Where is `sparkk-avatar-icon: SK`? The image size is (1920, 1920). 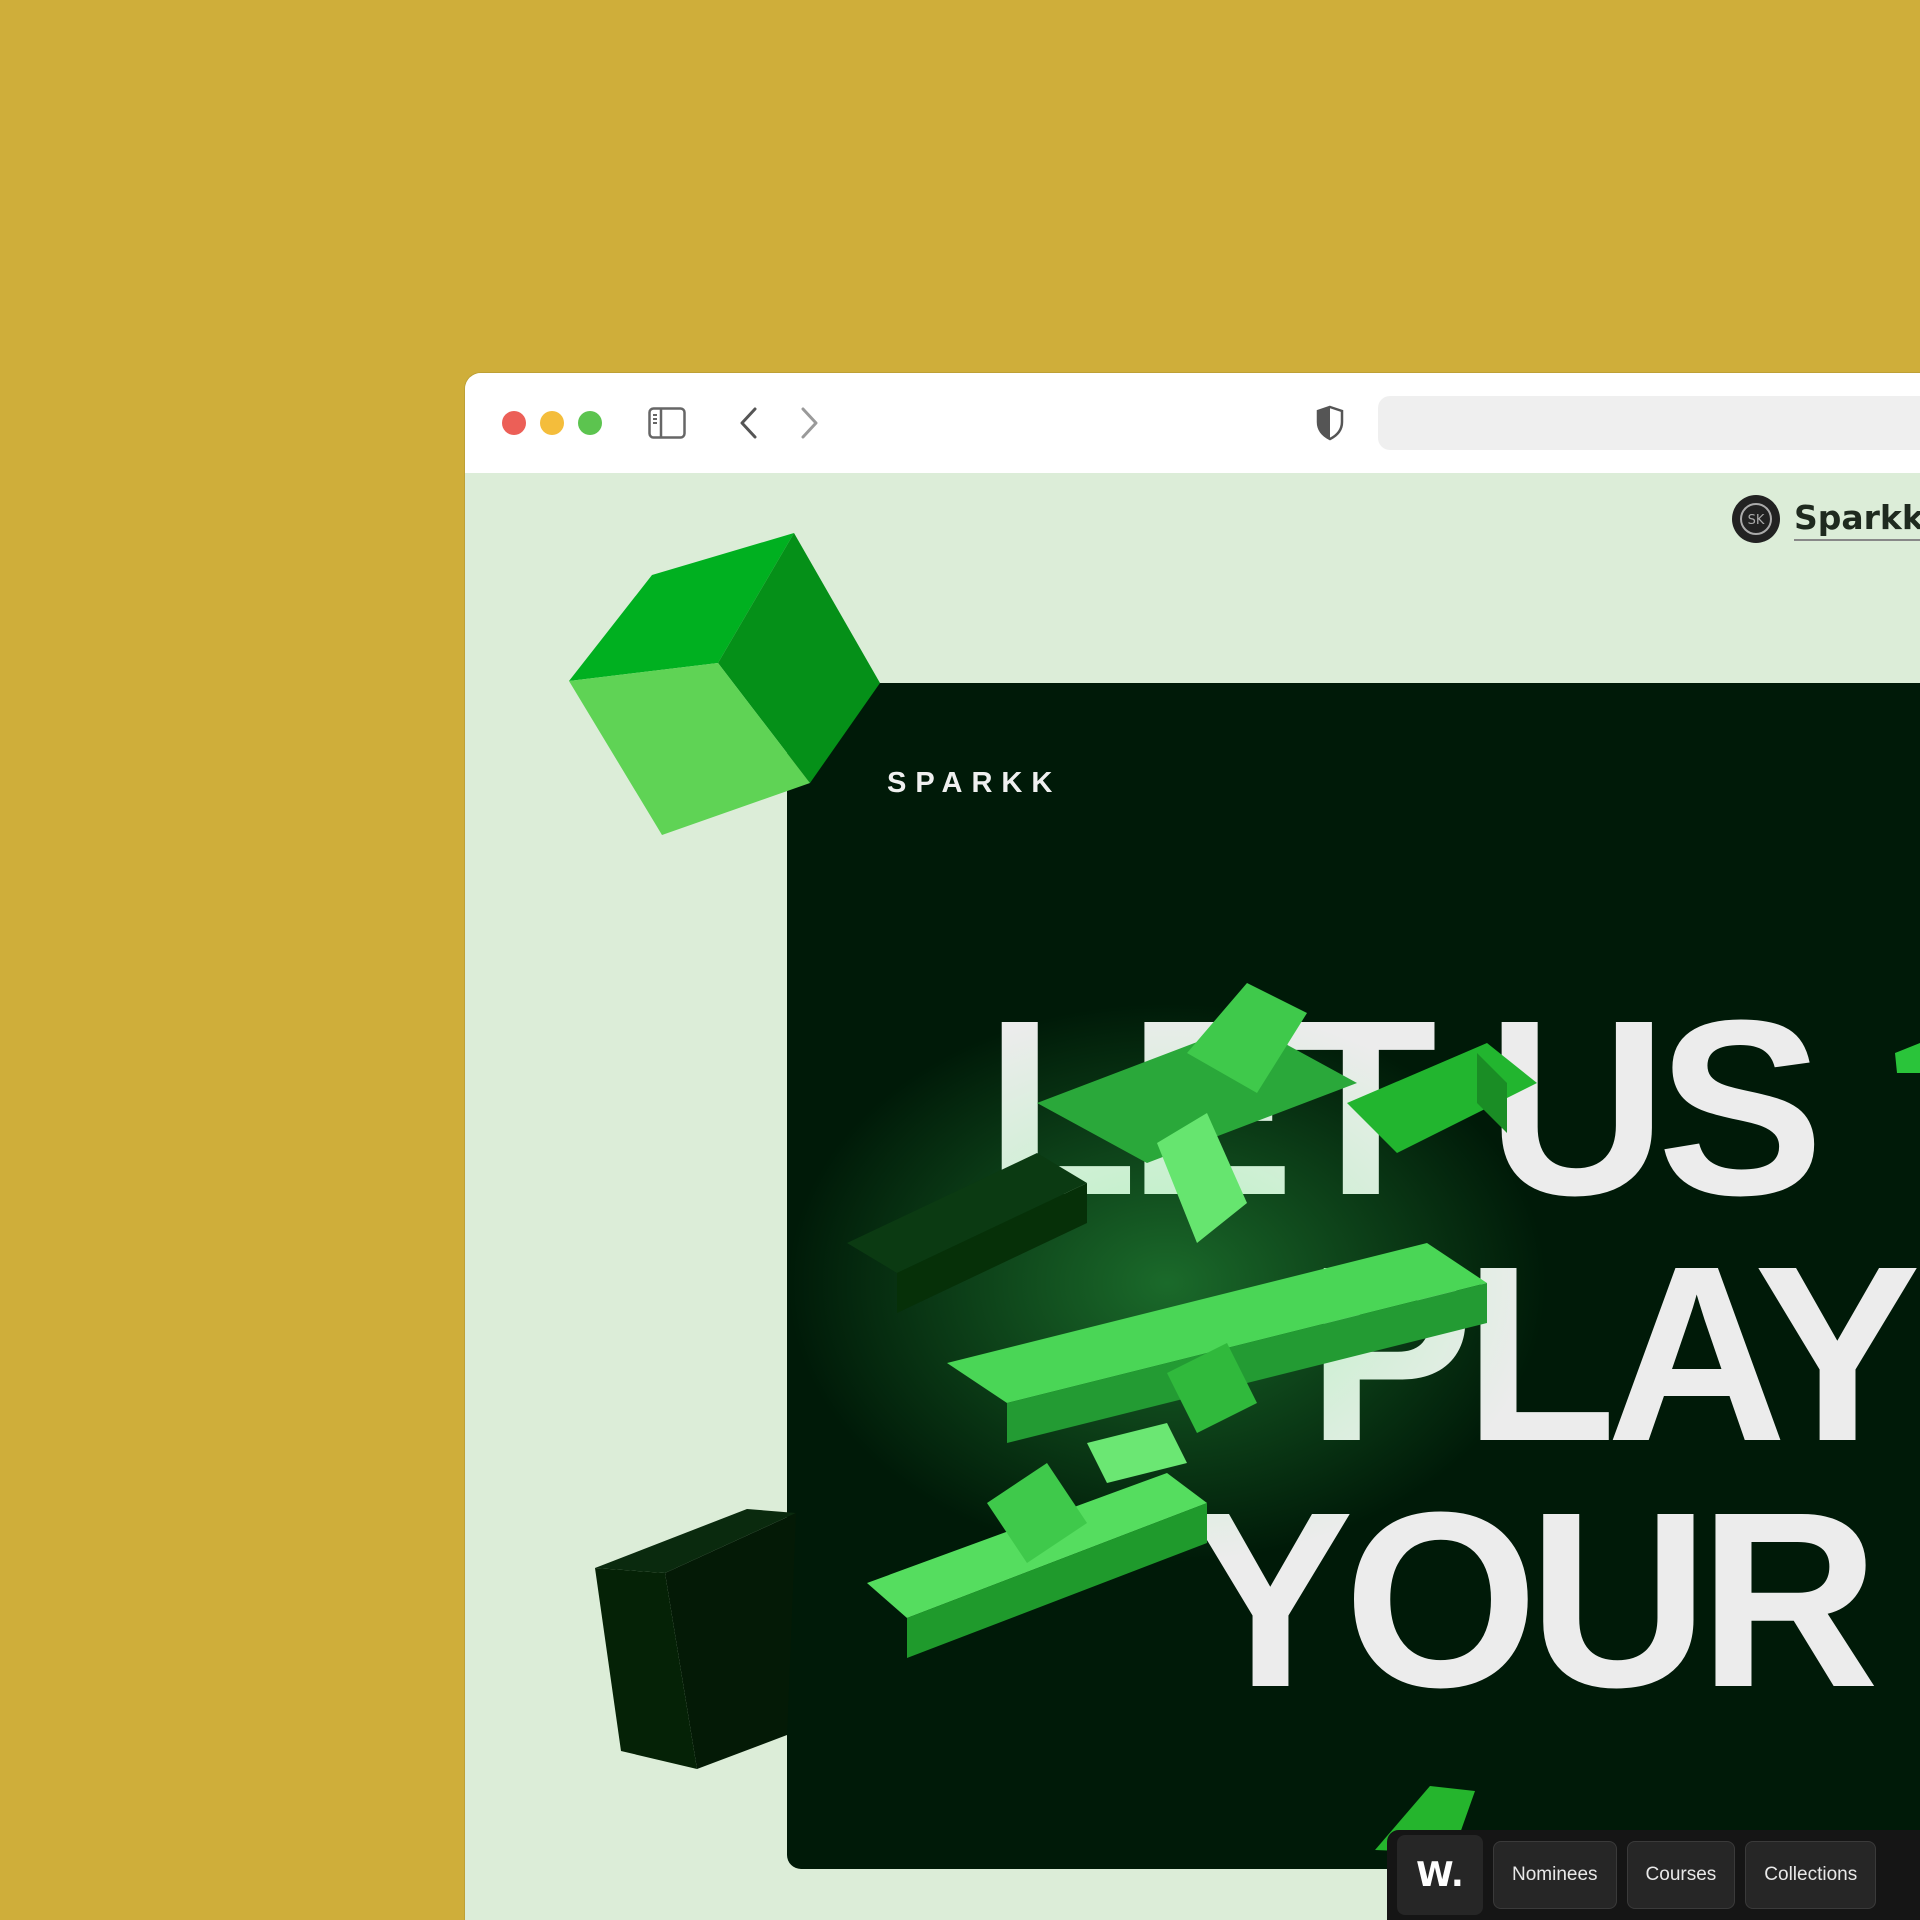 sparkk-avatar-icon: SK is located at coordinates (1756, 519).